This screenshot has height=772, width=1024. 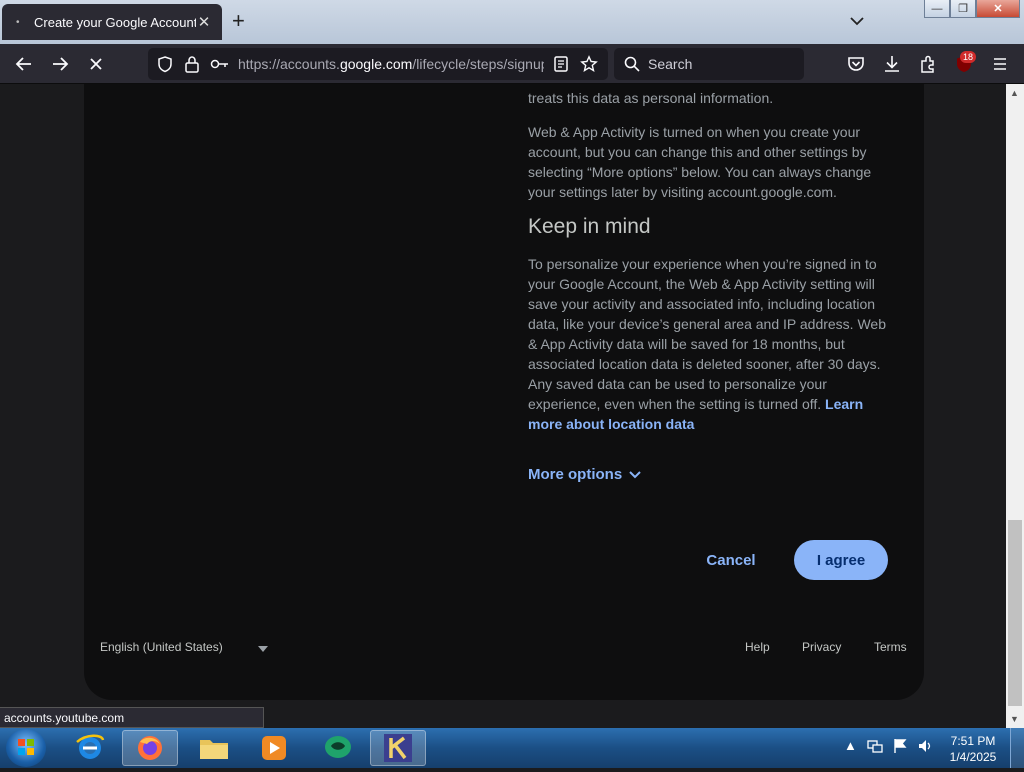 What do you see at coordinates (998, 9) in the screenshot?
I see `window-close-button: ✕` at bounding box center [998, 9].